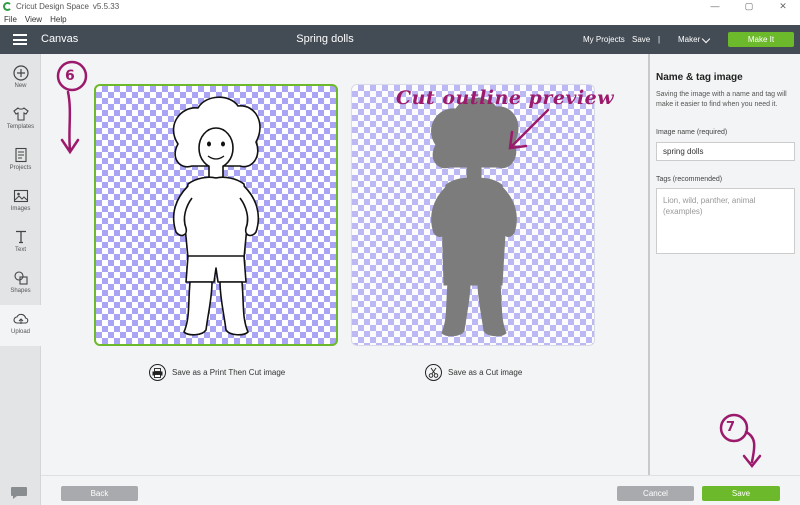 The height and width of the screenshot is (505, 800). I want to click on tool-new: New, so click(20, 79).